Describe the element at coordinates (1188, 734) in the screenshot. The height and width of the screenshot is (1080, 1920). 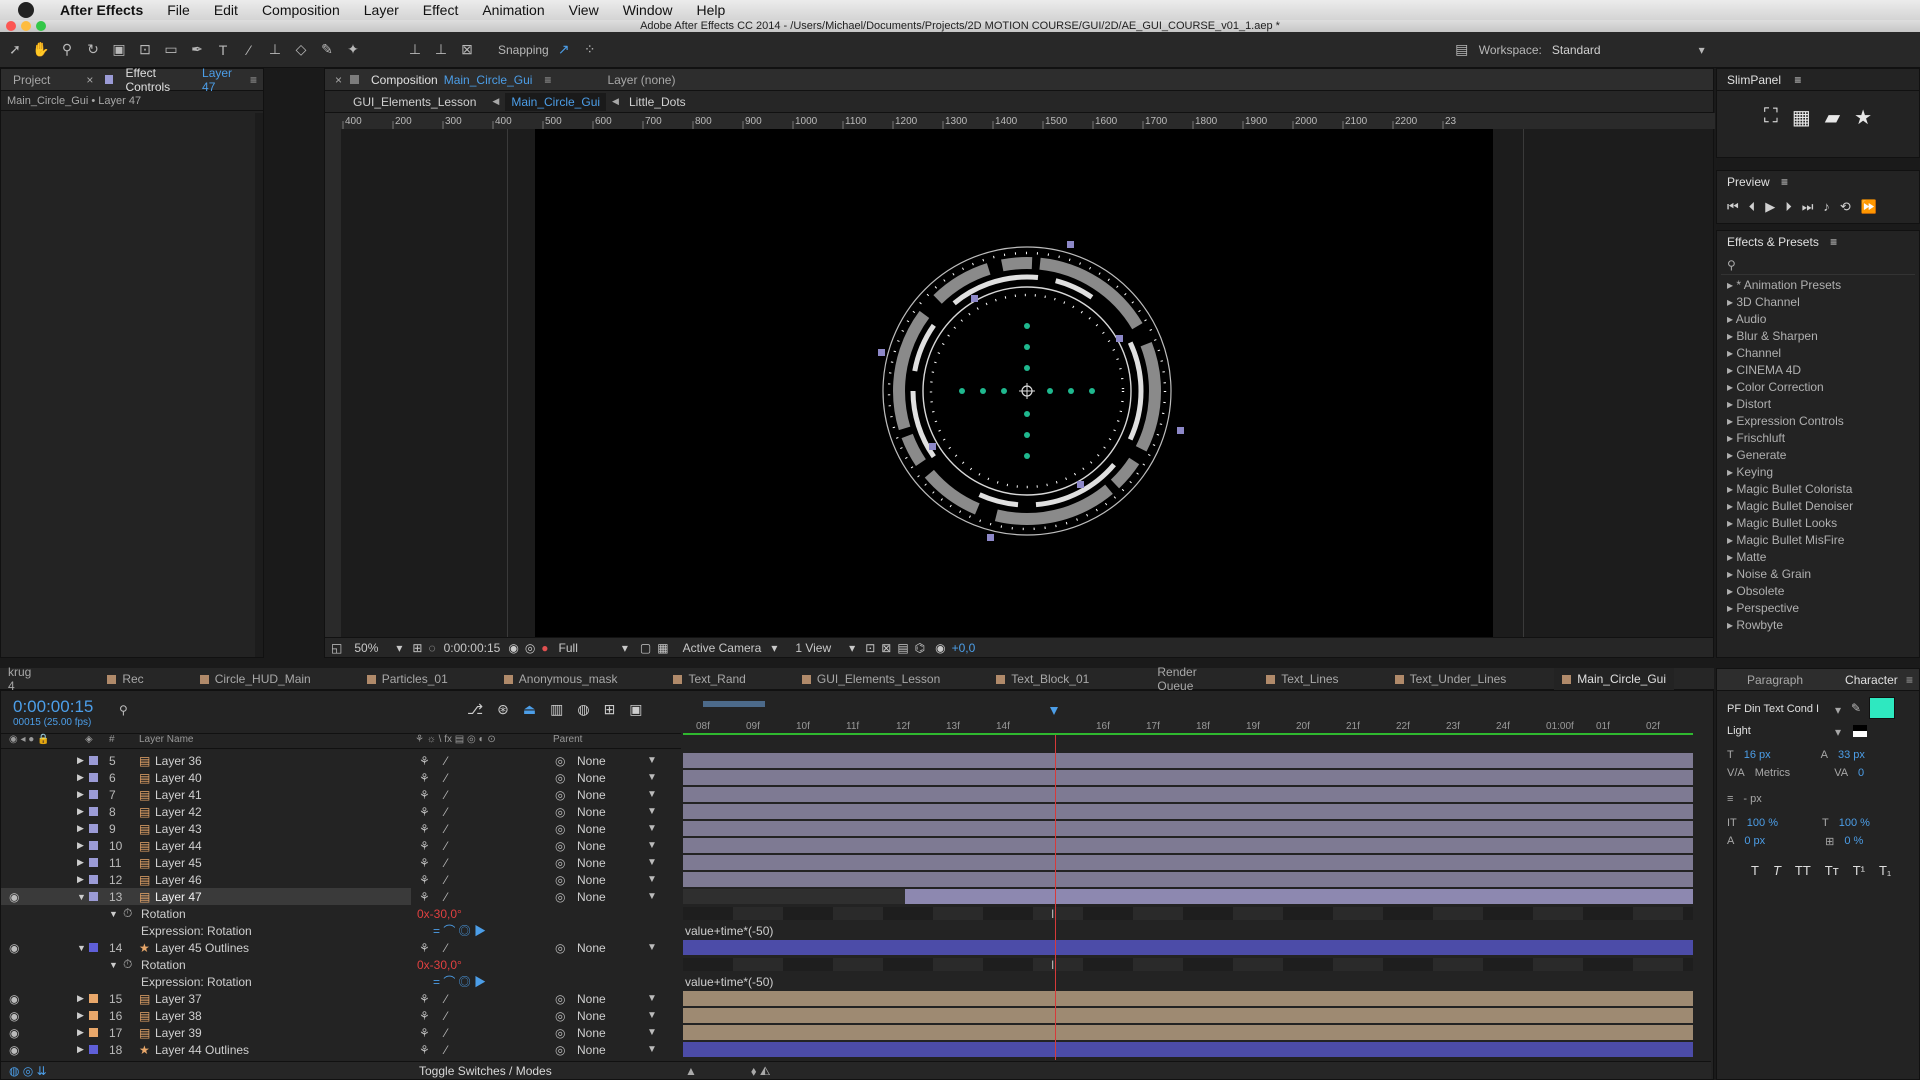
I see `work-area-bar` at that location.